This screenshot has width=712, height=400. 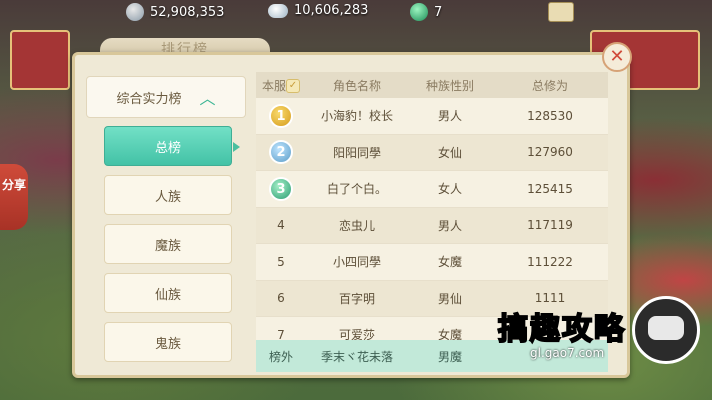 What do you see at coordinates (550, 152) in the screenshot?
I see `row-power: 127960` at bounding box center [550, 152].